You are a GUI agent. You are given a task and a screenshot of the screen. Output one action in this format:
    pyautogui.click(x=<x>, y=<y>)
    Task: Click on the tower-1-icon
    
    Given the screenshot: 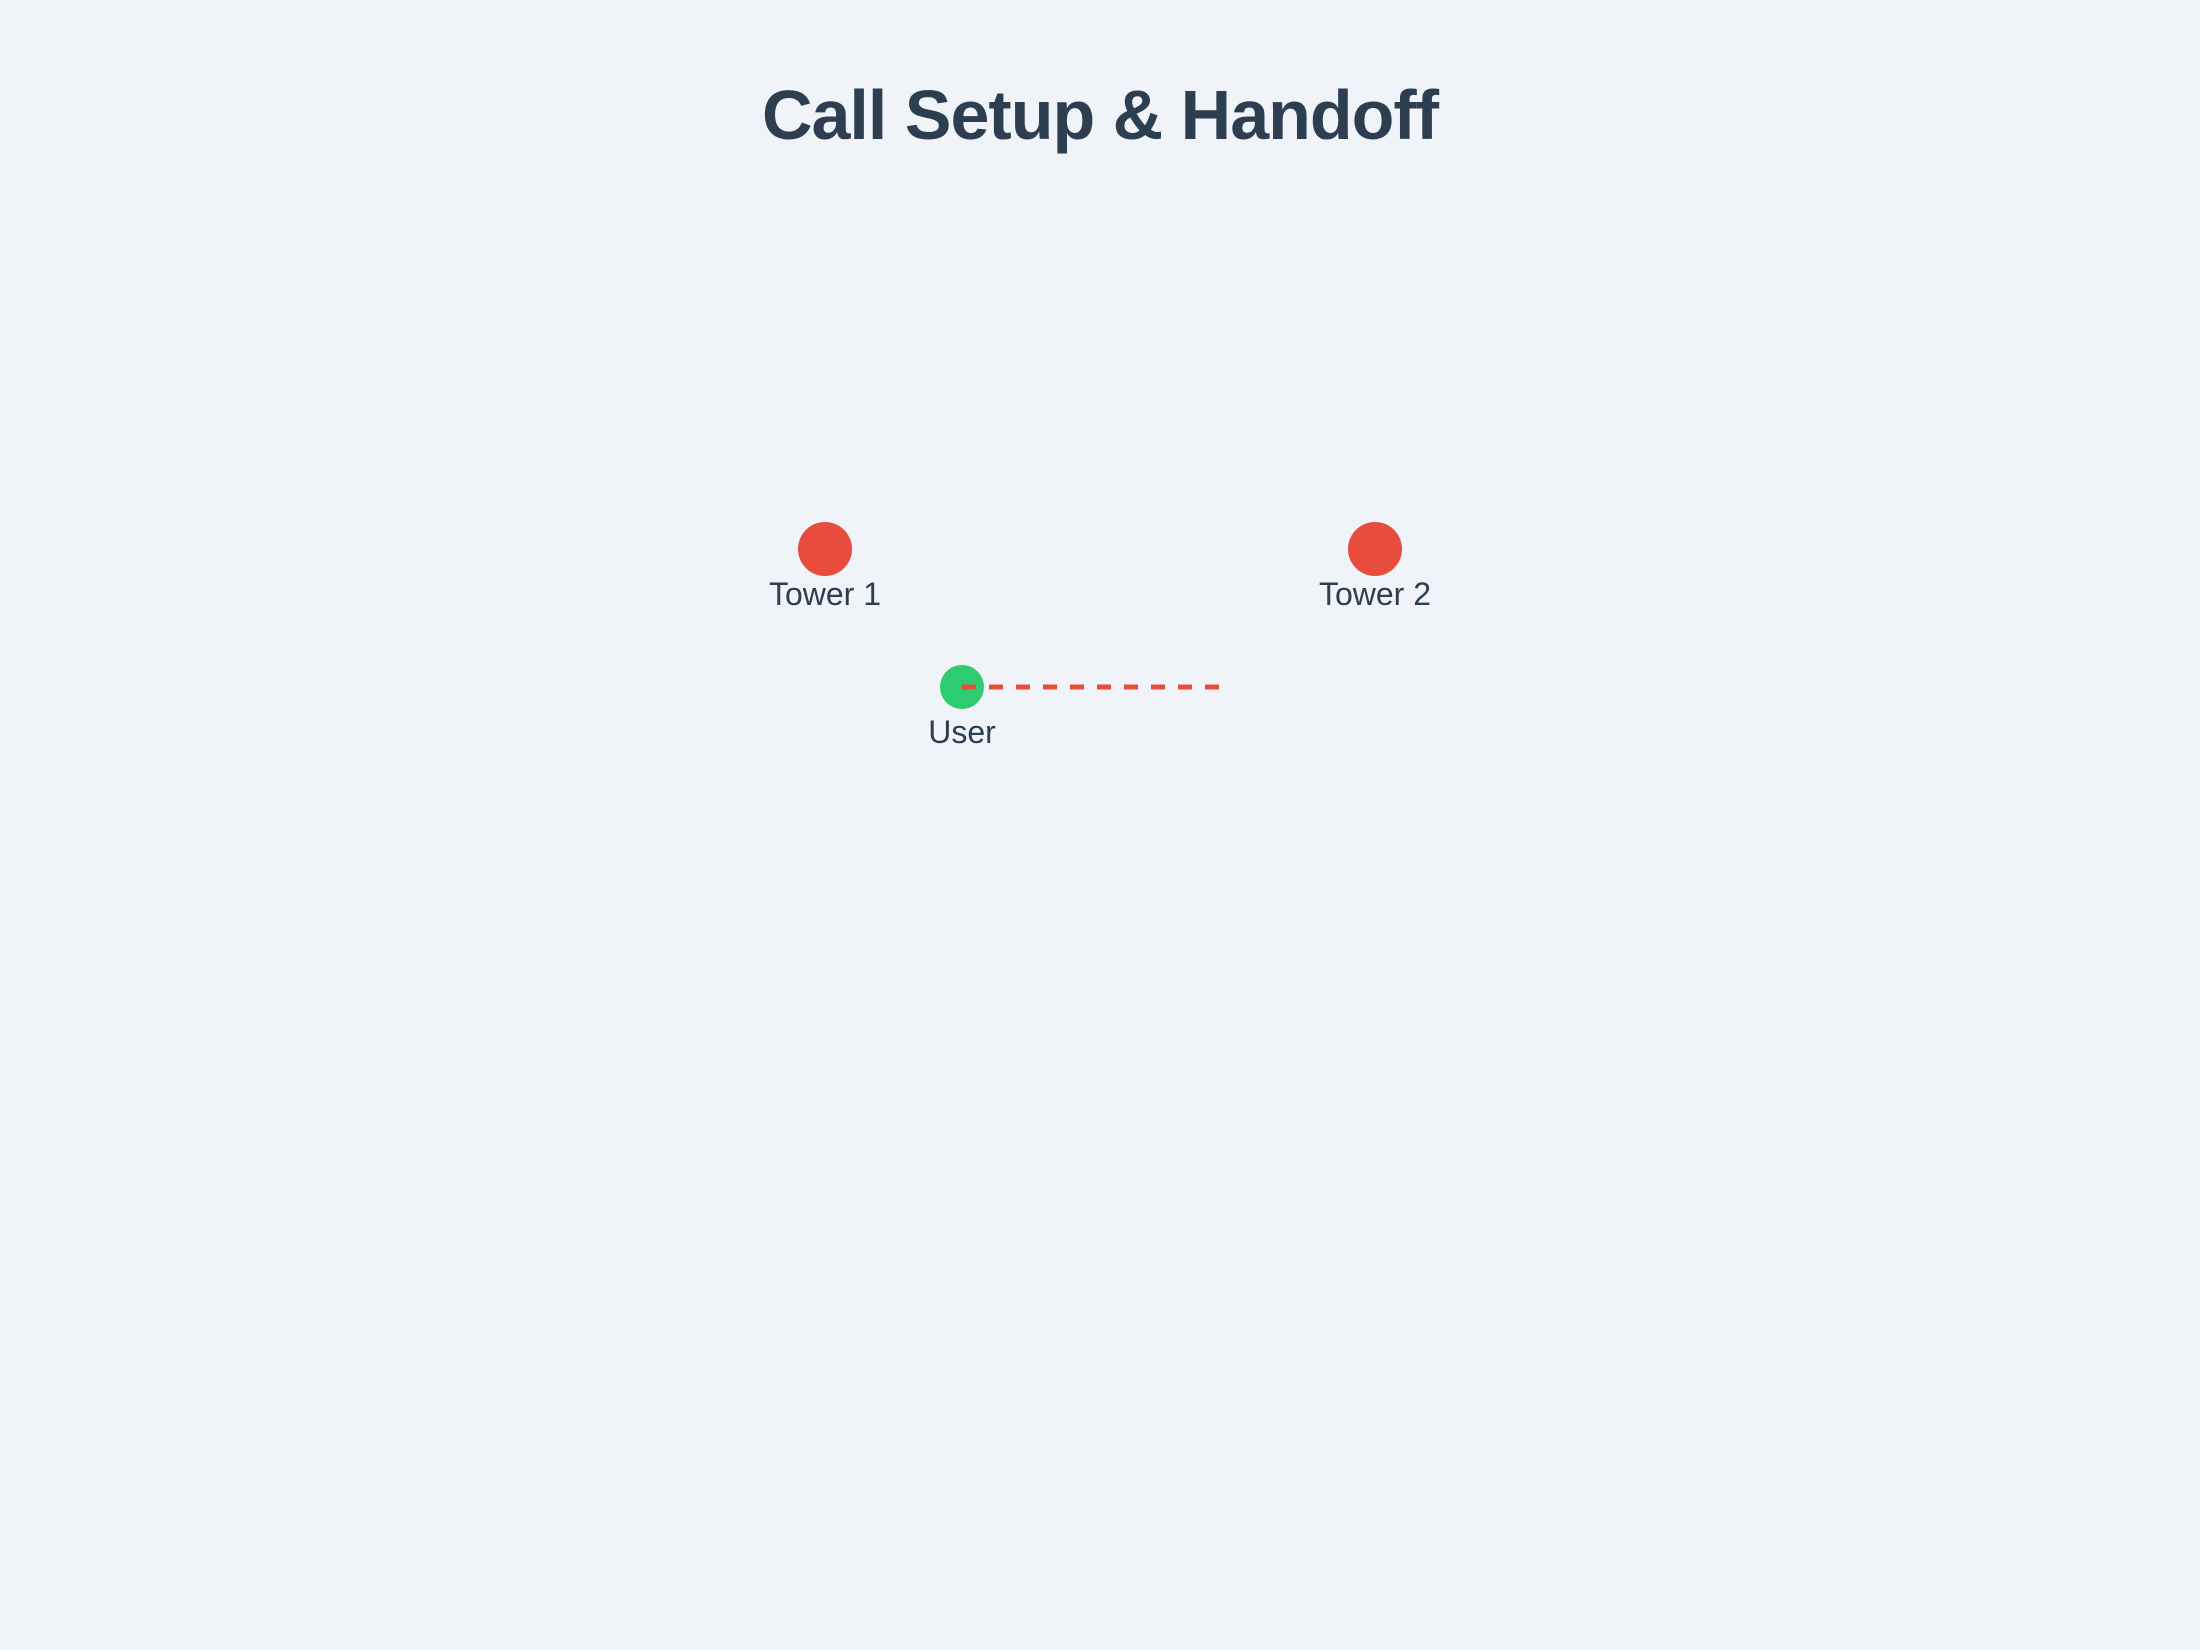 What is the action you would take?
    pyautogui.click(x=825, y=549)
    